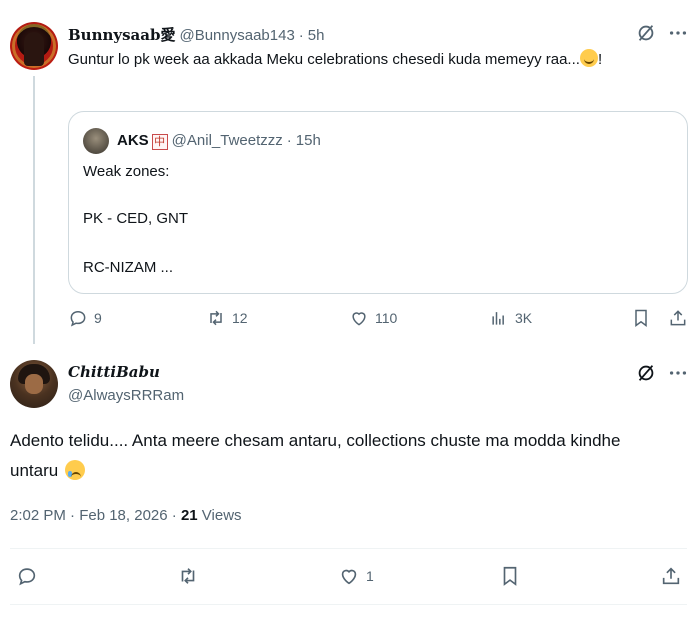 Image resolution: width=697 pixels, height=620 pixels. I want to click on like-count: 110, so click(386, 318).